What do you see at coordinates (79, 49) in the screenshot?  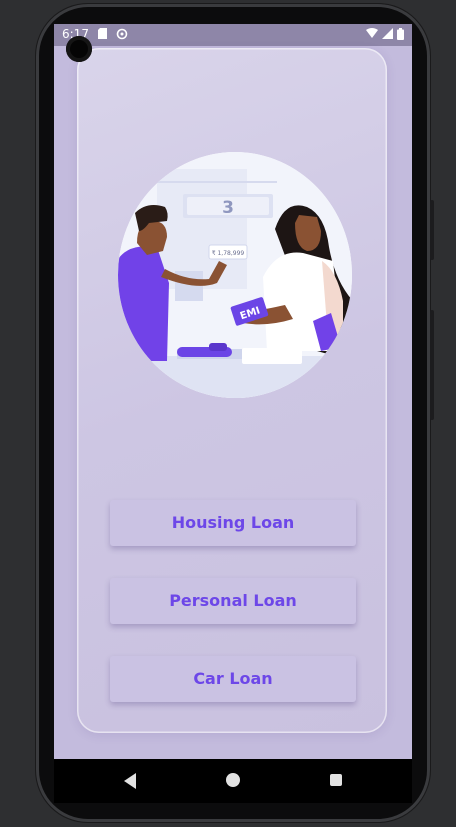 I see `front-camera` at bounding box center [79, 49].